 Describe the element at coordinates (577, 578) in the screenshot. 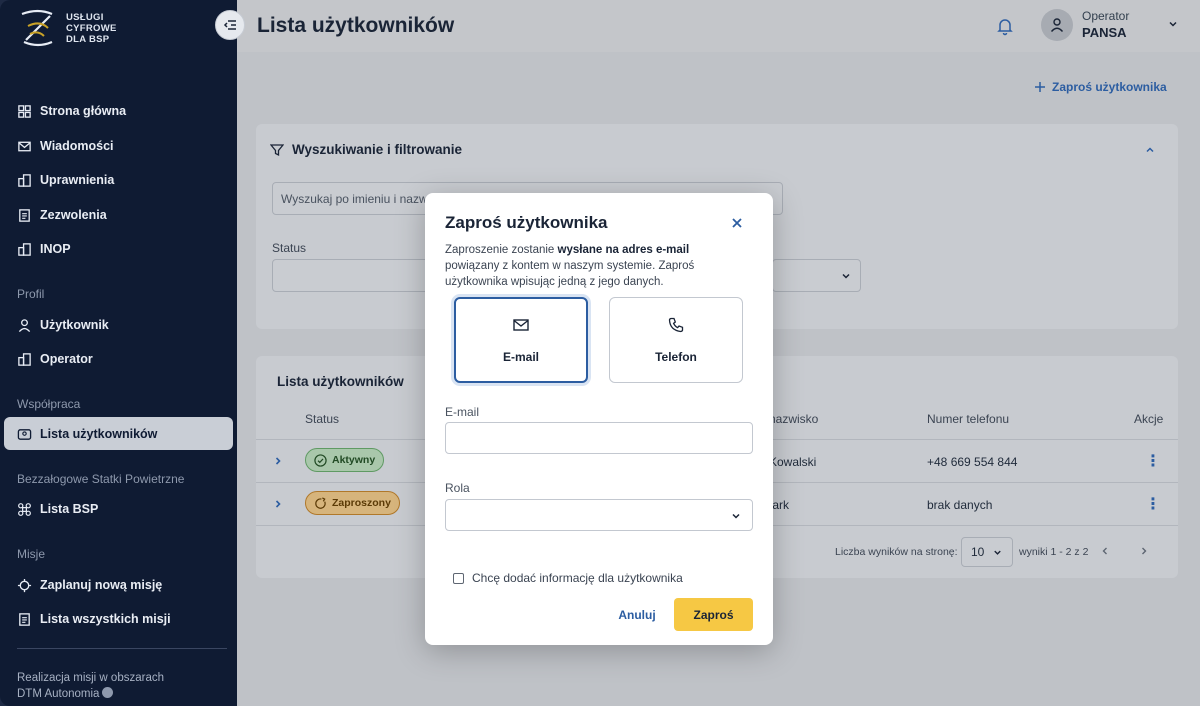

I see `add-info-checkbox-label: Chcę dodać informację dla użytkownika` at that location.